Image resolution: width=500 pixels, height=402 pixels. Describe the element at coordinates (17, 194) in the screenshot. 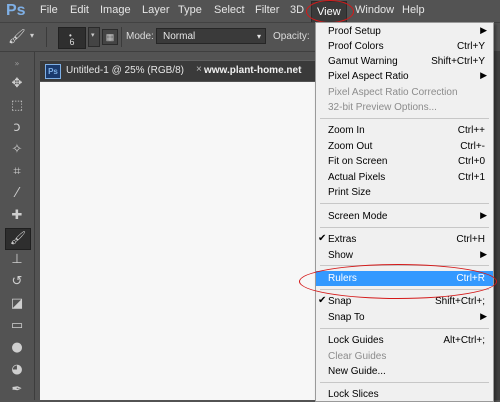

I see `eyedropper-tool-icon: ⁄` at that location.